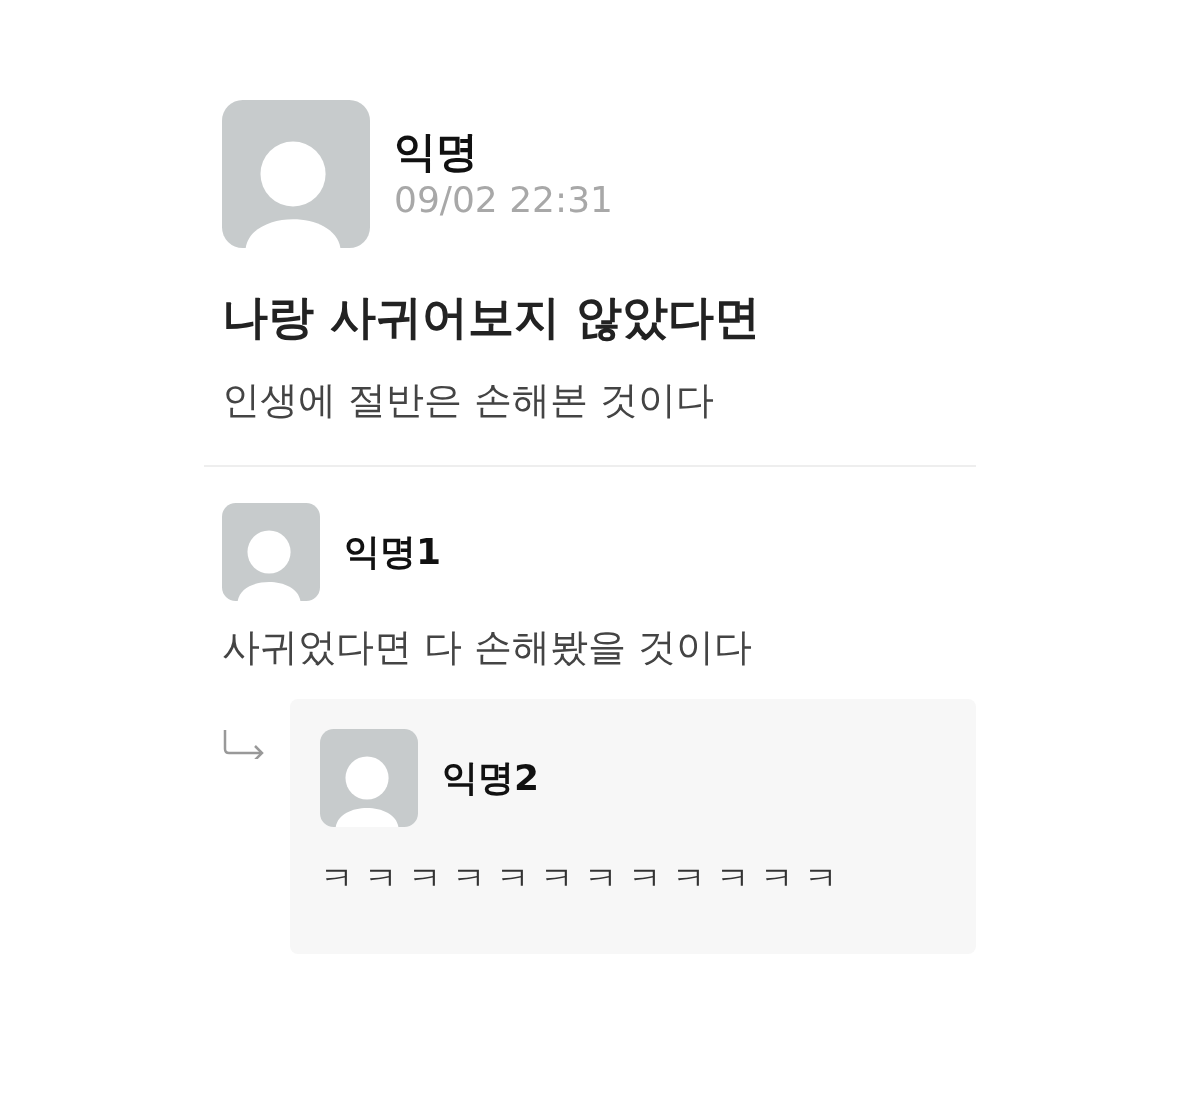 The height and width of the screenshot is (1111, 1179). I want to click on post-time: 09/02 22:31, so click(503, 199).